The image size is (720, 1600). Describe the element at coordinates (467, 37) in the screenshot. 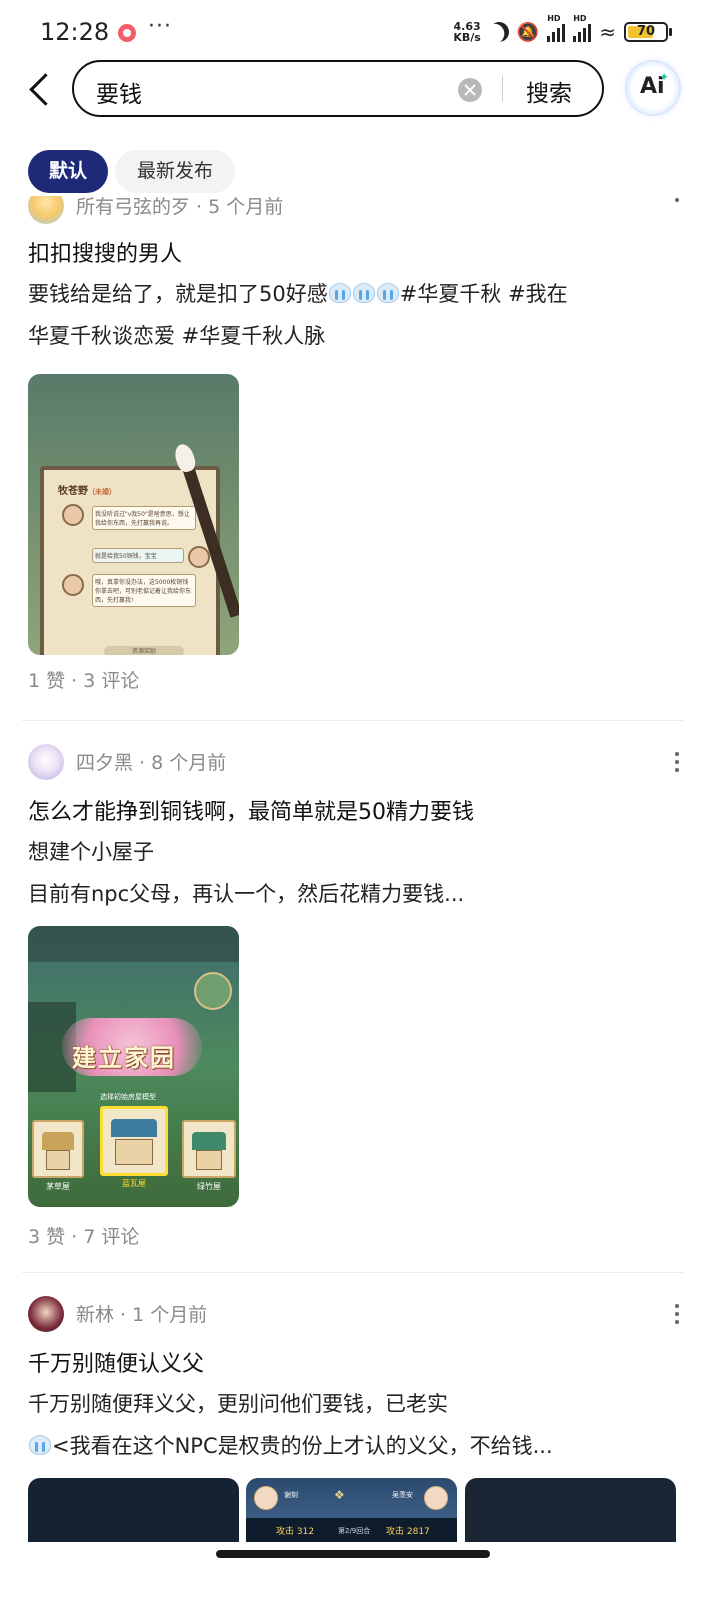

I see `network-speed-unit: KB/s` at that location.